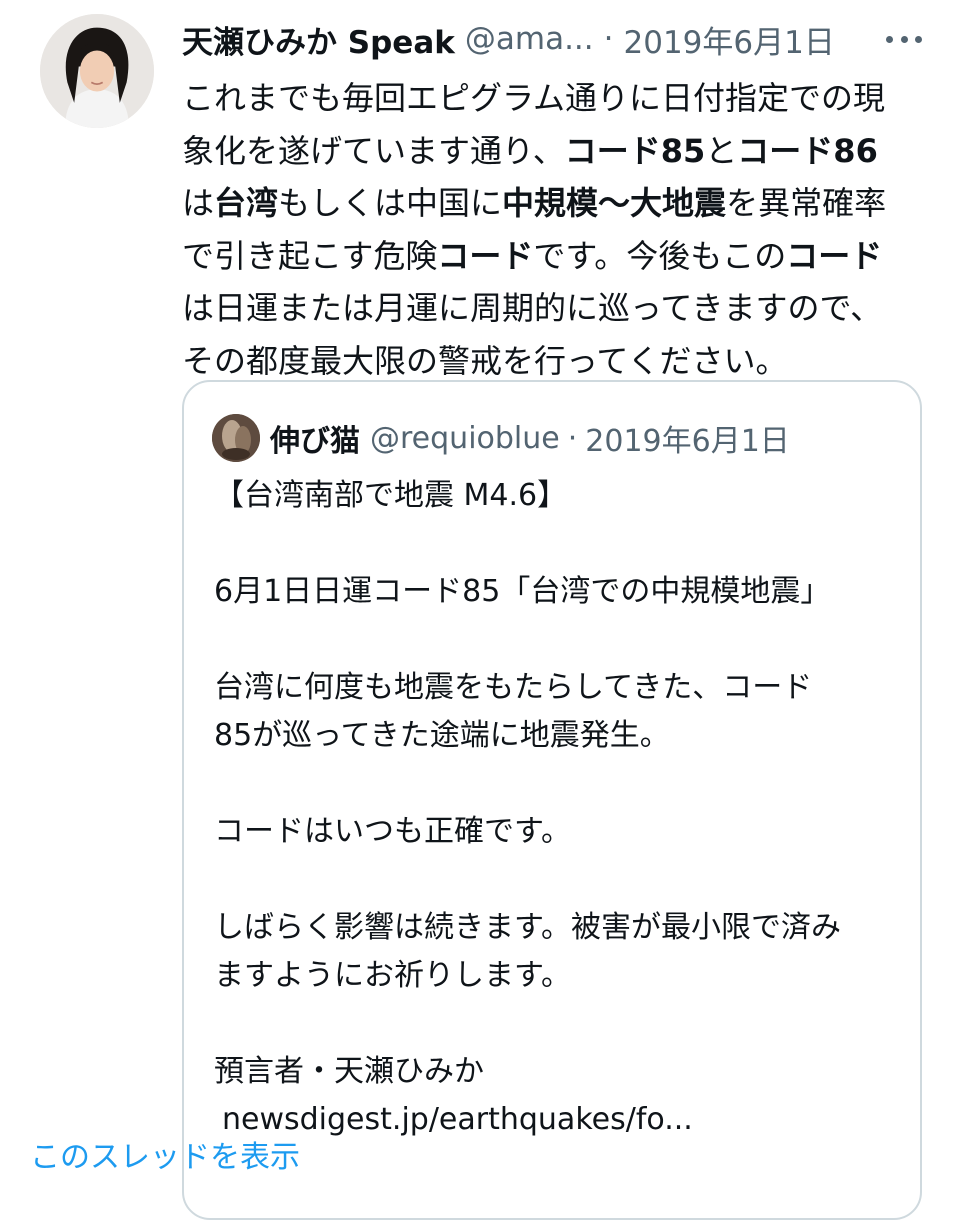  What do you see at coordinates (390, 203) in the screenshot?
I see `tweet-text-run: もしくは中国に` at bounding box center [390, 203].